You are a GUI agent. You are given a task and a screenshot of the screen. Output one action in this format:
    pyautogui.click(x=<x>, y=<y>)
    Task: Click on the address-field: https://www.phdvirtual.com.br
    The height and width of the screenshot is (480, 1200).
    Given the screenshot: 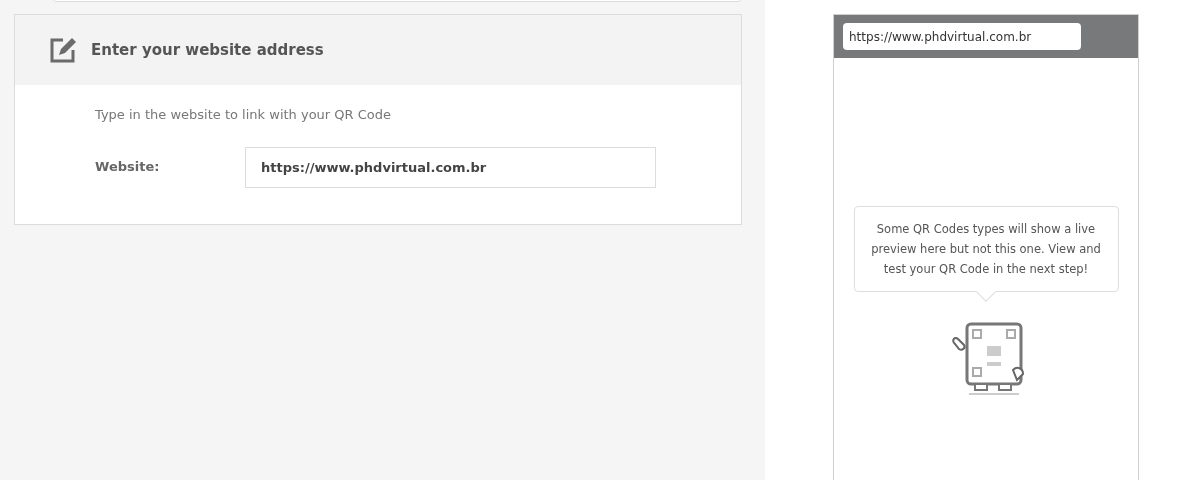 What is the action you would take?
    pyautogui.click(x=962, y=36)
    